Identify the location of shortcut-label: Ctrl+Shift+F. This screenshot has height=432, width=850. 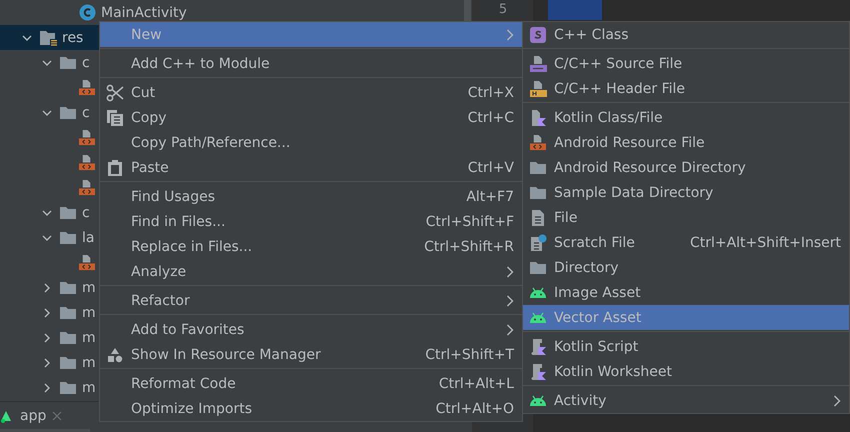
(470, 222).